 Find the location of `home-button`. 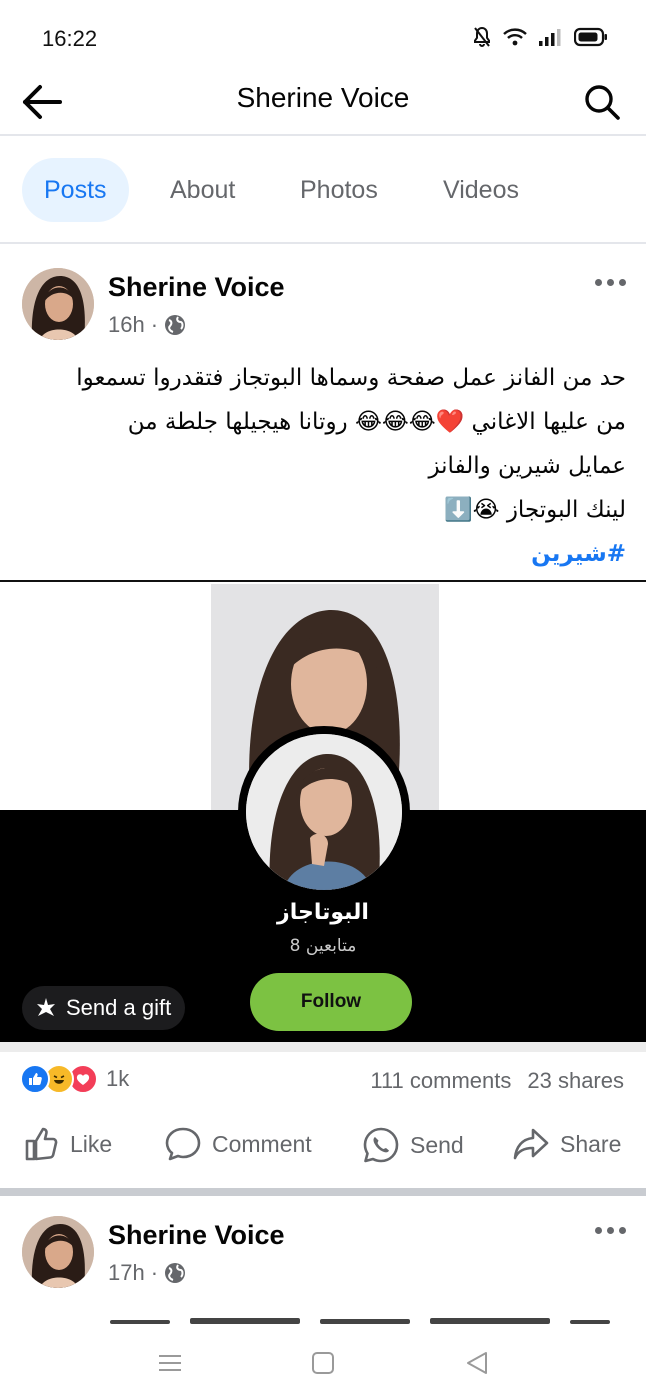

home-button is located at coordinates (323, 1363).